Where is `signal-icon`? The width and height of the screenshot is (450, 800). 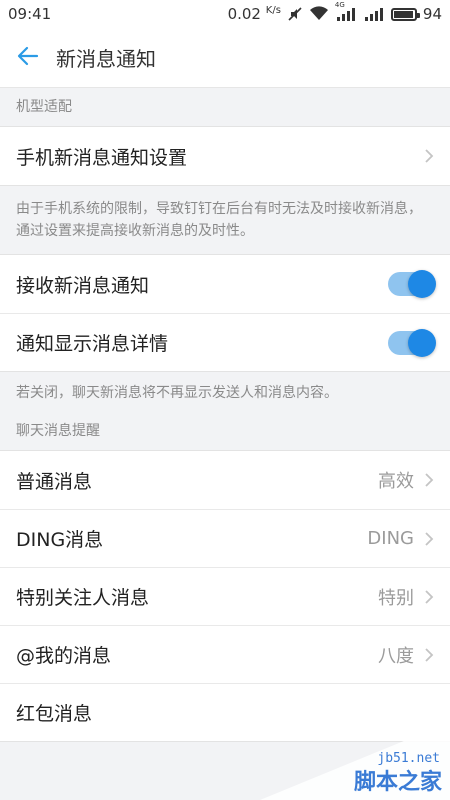
signal-icon is located at coordinates (374, 14).